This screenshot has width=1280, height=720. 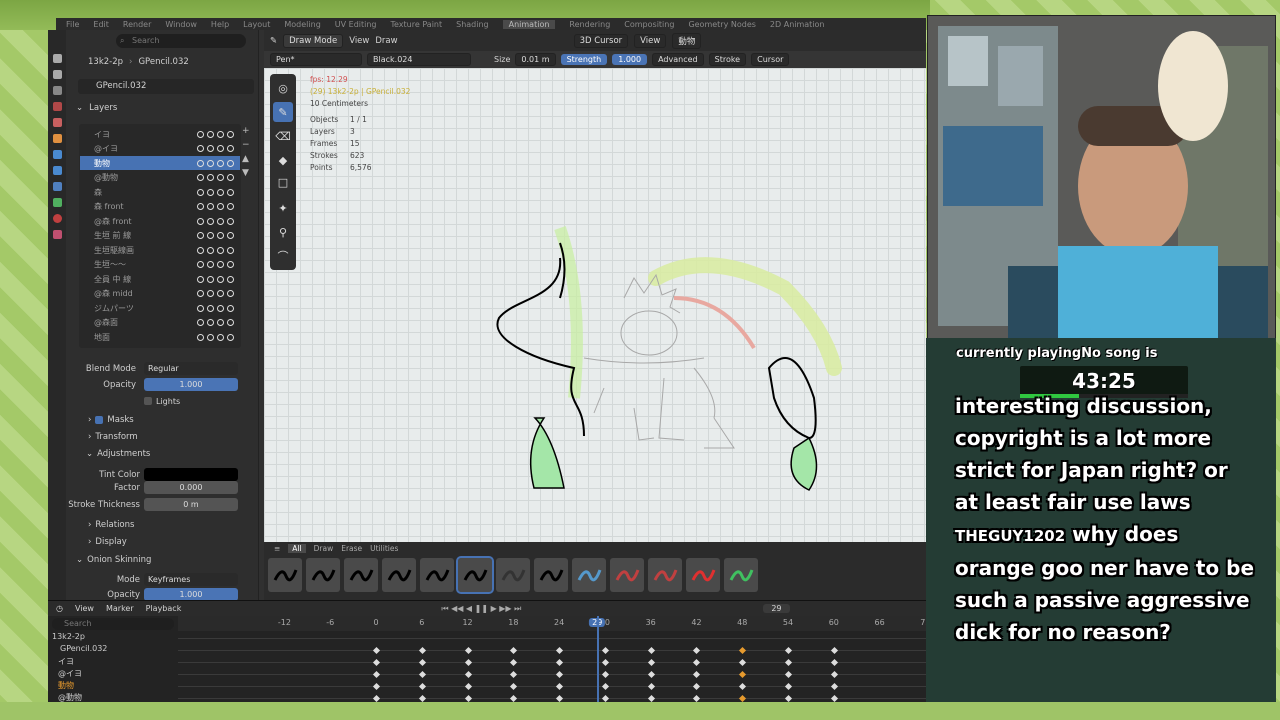 What do you see at coordinates (727, 59) in the screenshot?
I see `stroke-dropdown: Stroke` at bounding box center [727, 59].